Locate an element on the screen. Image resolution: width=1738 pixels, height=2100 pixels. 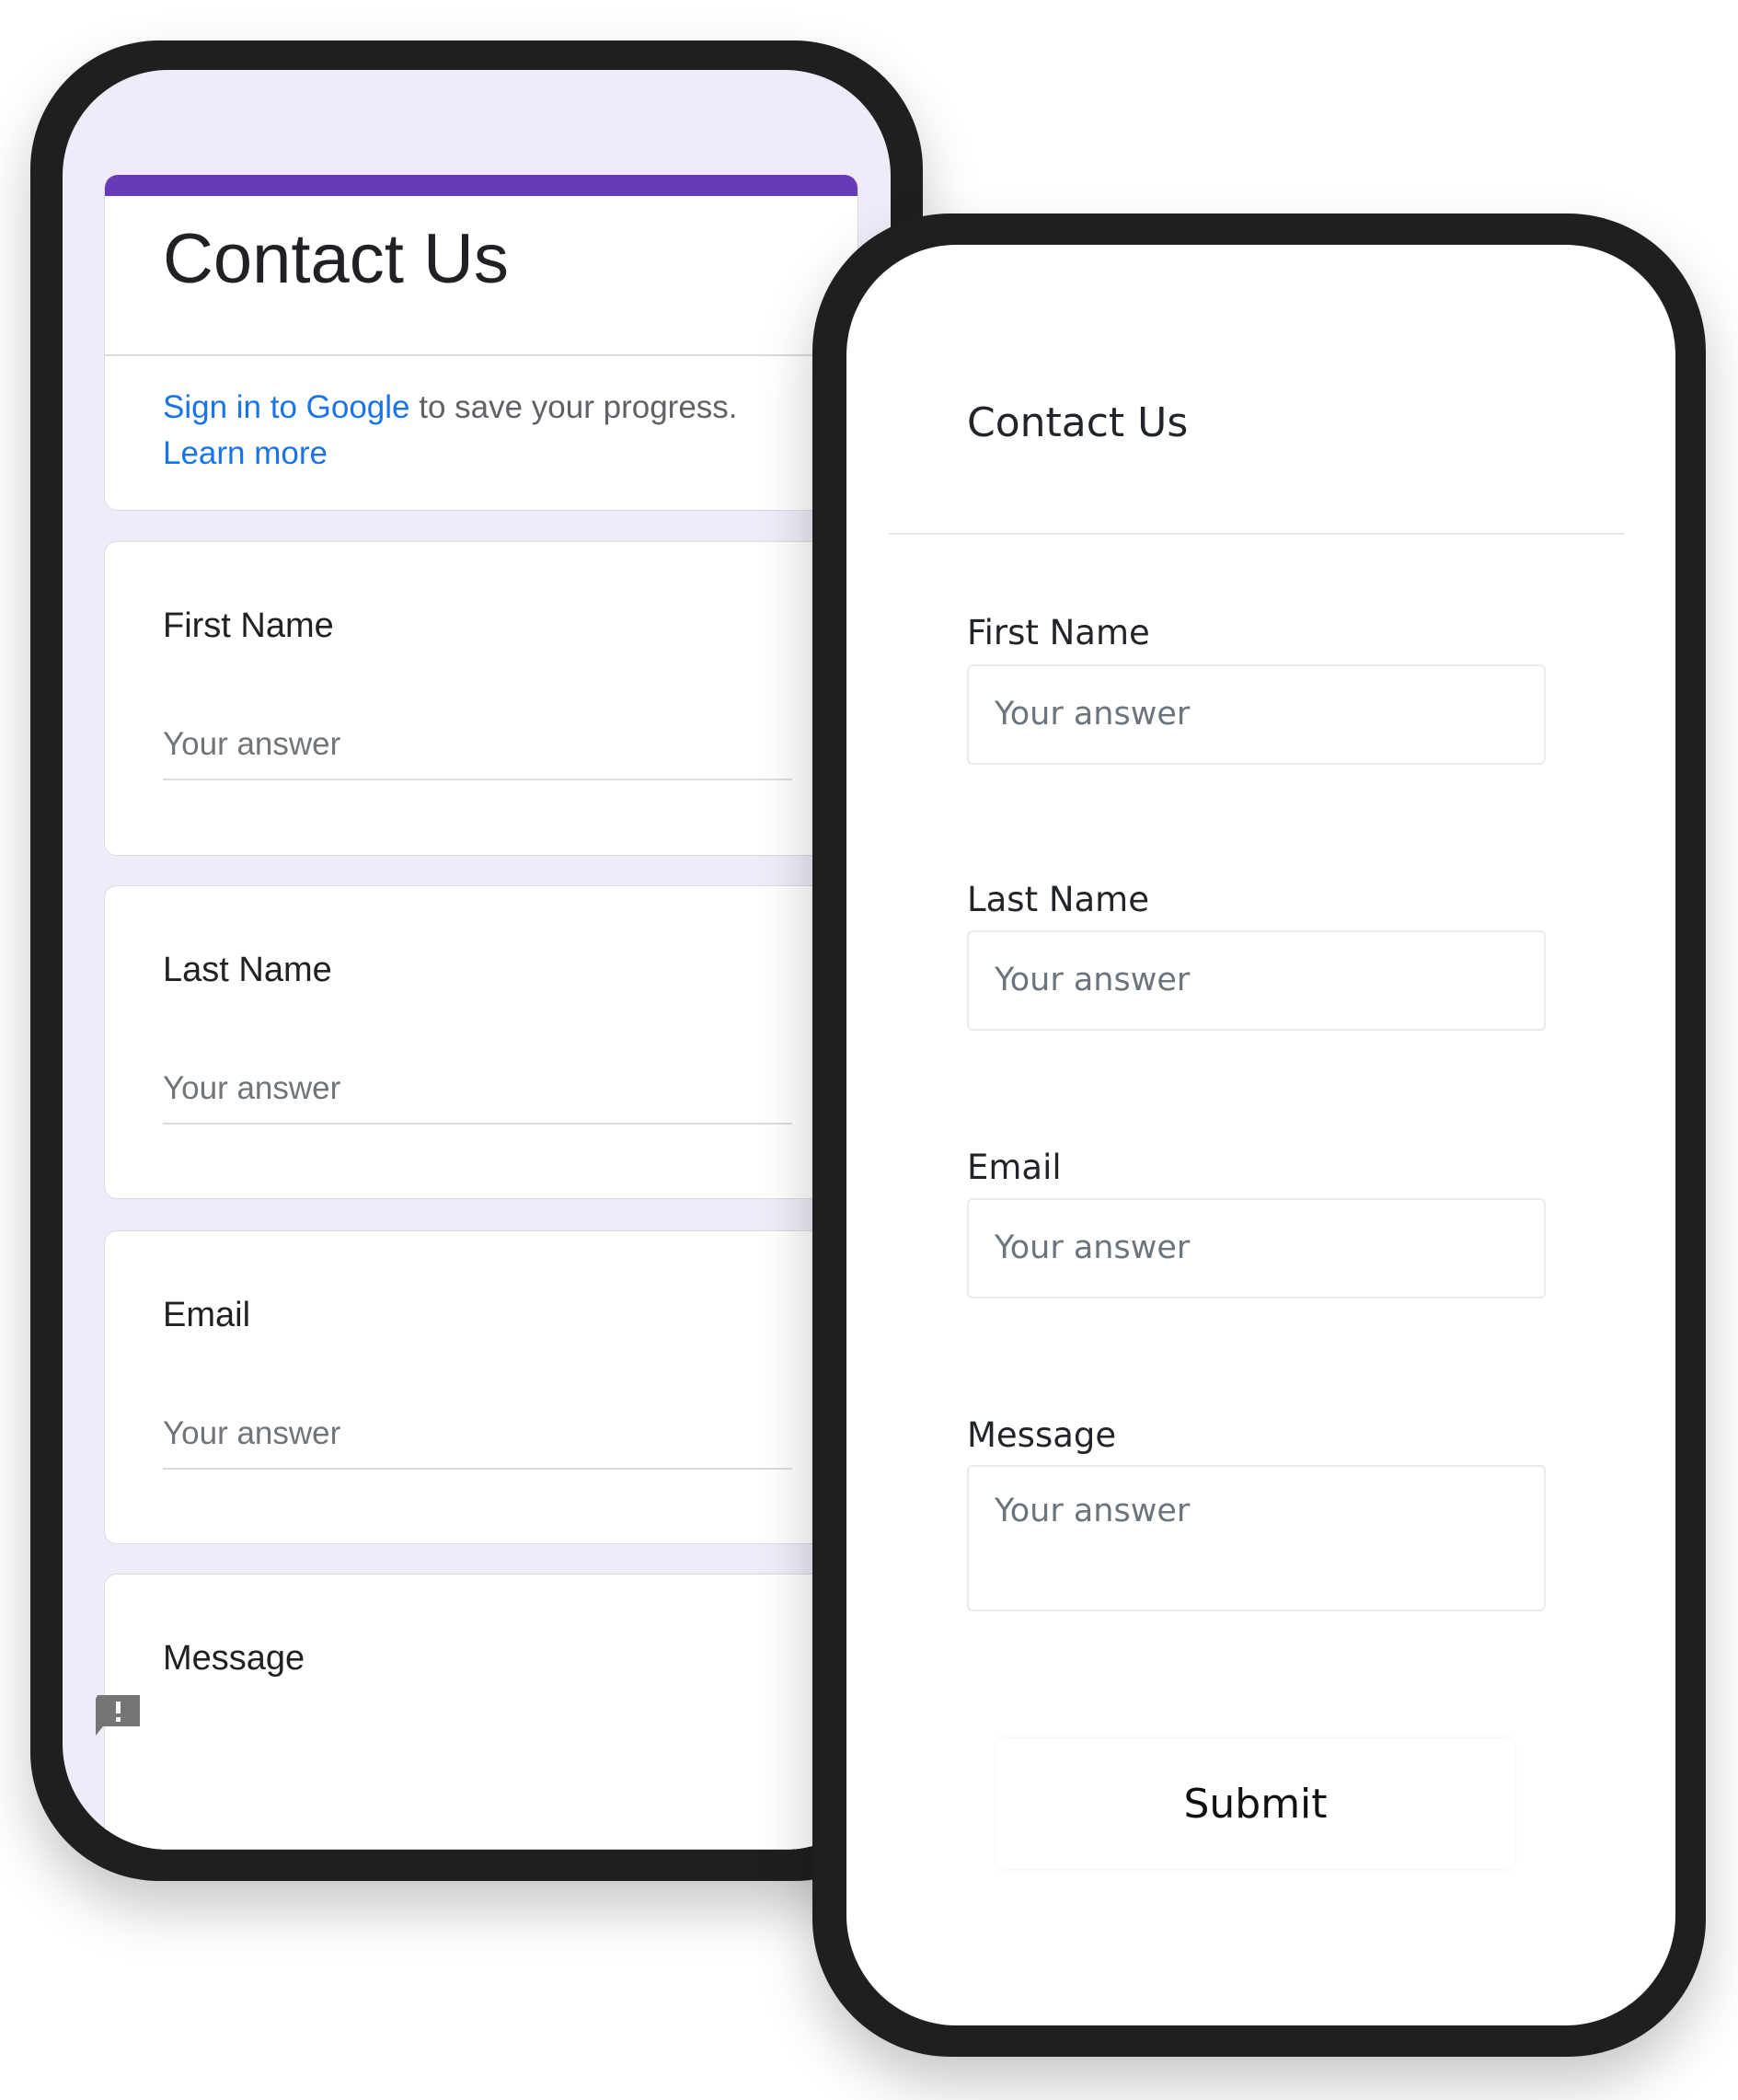
message-textarea: Your answer is located at coordinates (1256, 1538).